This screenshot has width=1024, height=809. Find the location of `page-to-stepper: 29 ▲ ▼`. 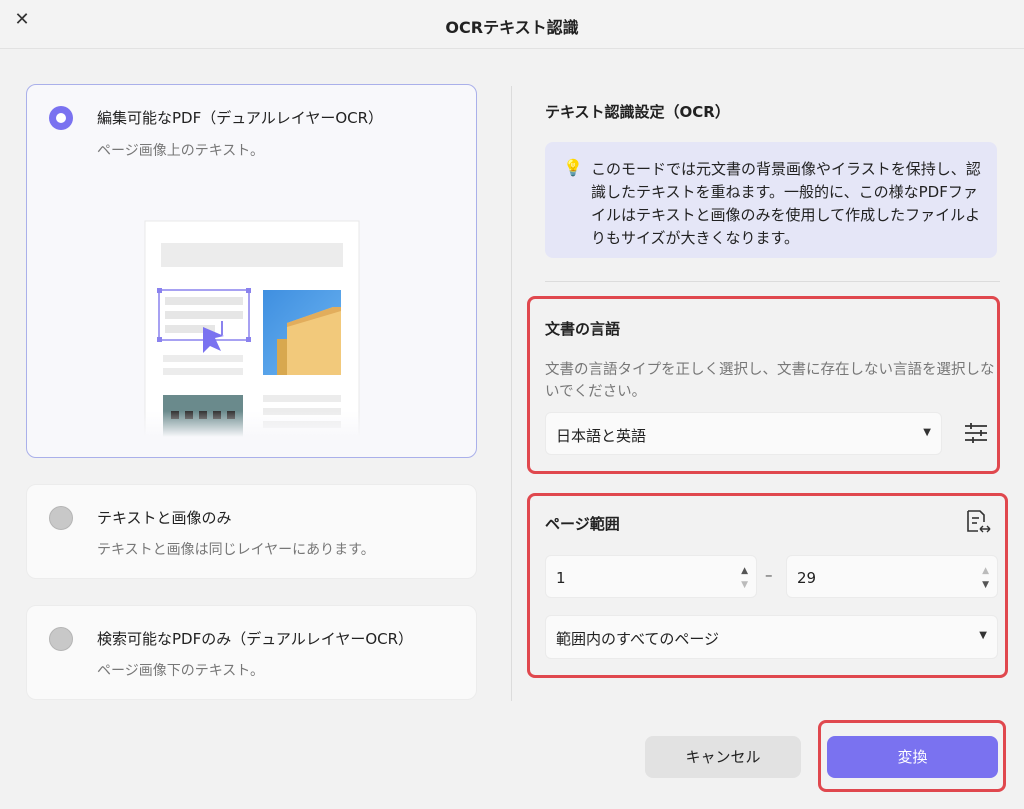

page-to-stepper: 29 ▲ ▼ is located at coordinates (892, 576).